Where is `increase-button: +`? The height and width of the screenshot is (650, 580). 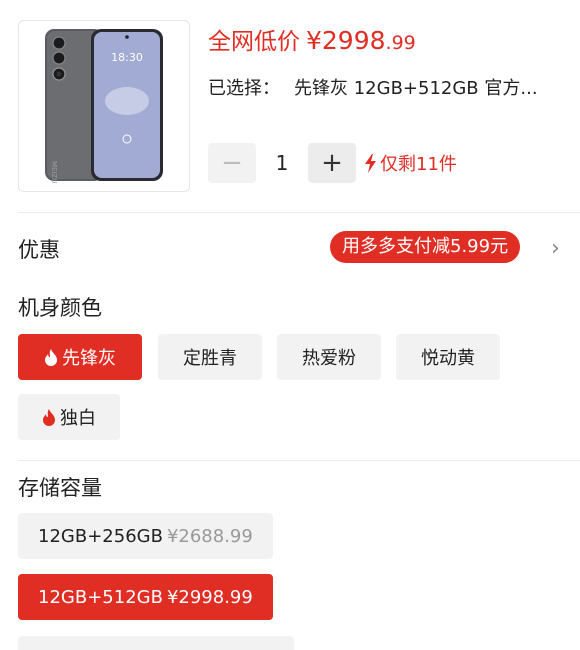
increase-button: + is located at coordinates (332, 163).